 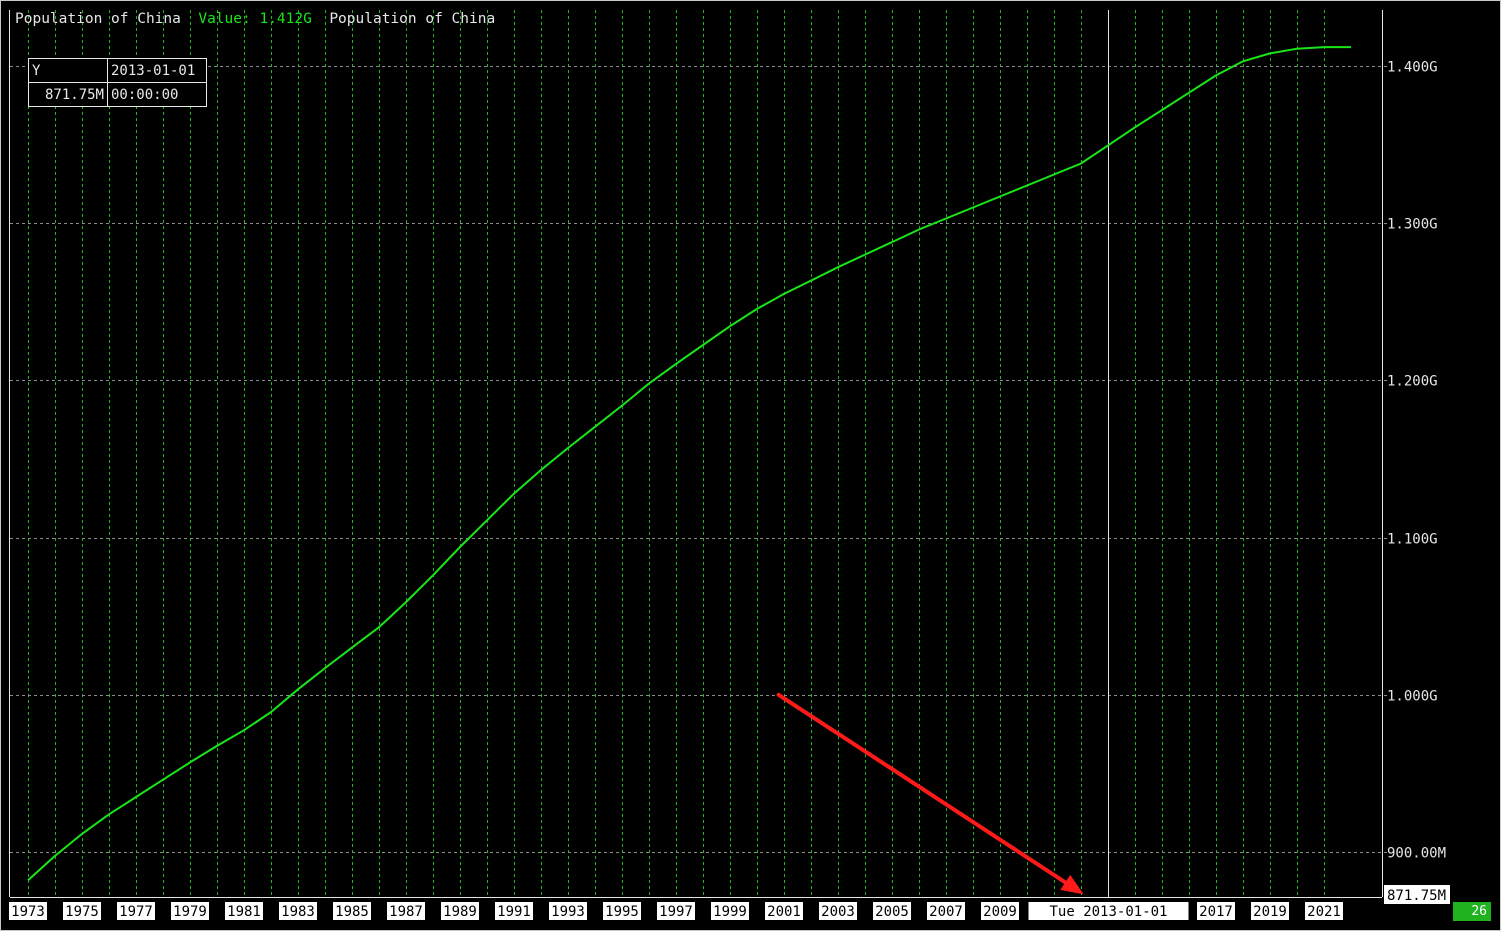 I want to click on y-tick-label: 1.400G, so click(x=1412, y=68).